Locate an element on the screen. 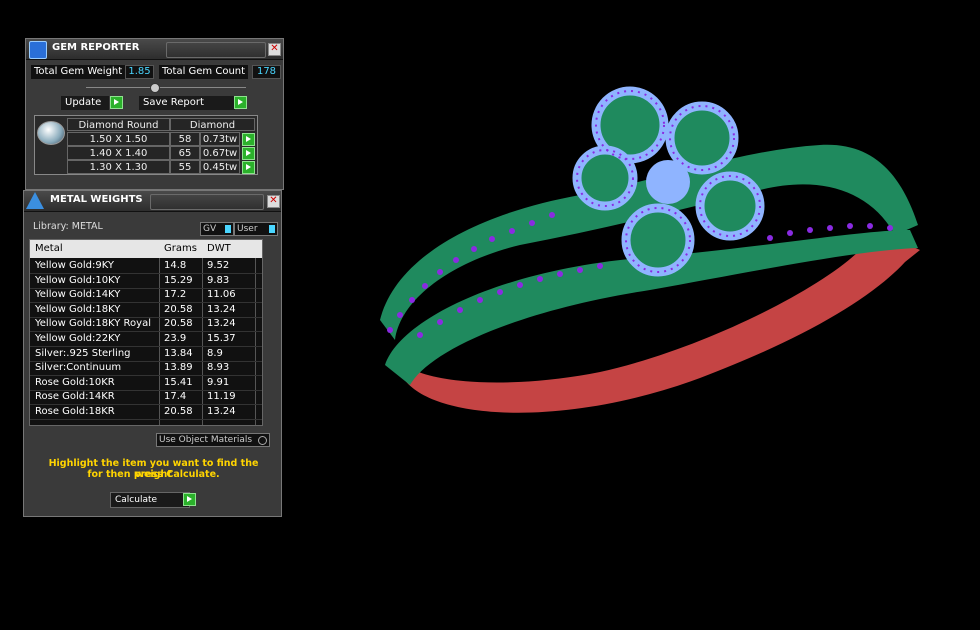 The width and height of the screenshot is (980, 630). dwt-cell: 8.93 is located at coordinates (218, 368).